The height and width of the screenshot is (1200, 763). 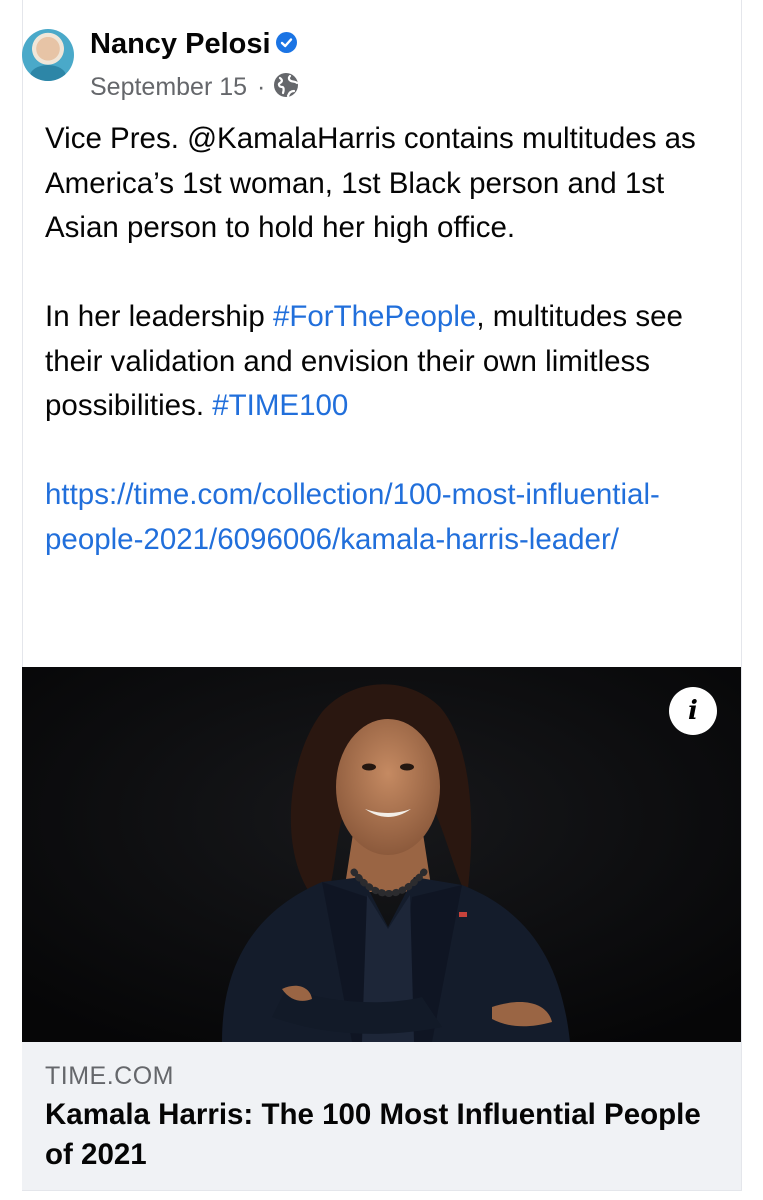 What do you see at coordinates (159, 316) in the screenshot?
I see `paragraph-2-prefix: In her leadership` at bounding box center [159, 316].